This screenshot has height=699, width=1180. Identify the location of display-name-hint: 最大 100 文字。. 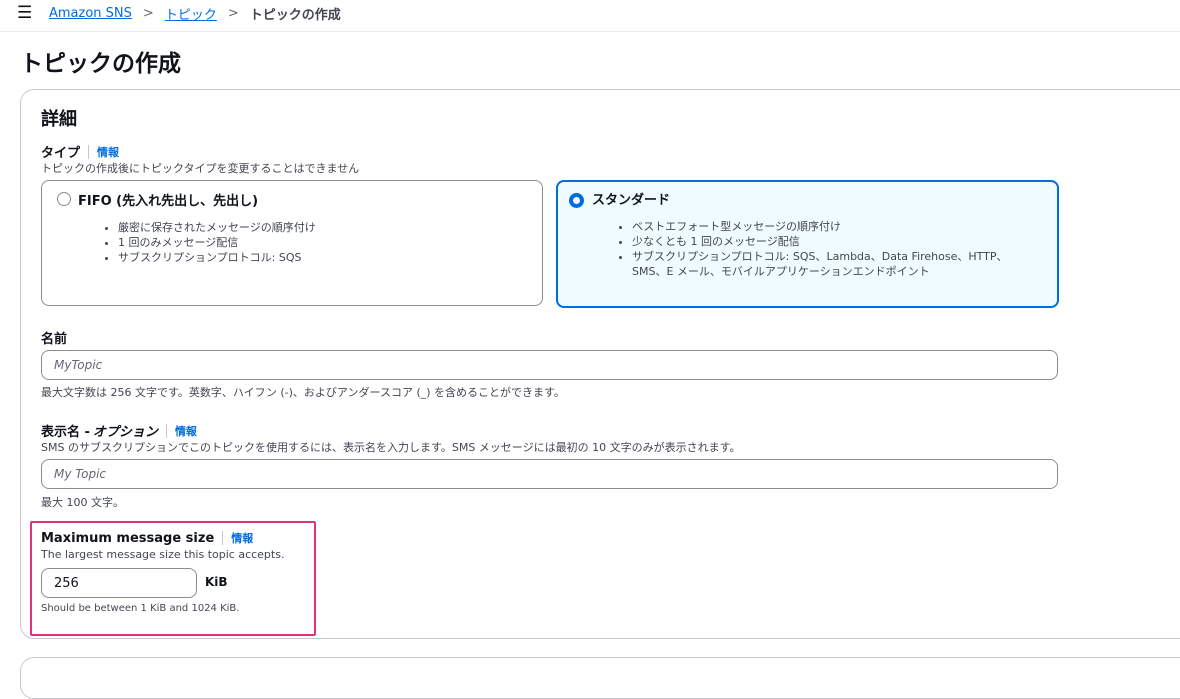
(82, 502).